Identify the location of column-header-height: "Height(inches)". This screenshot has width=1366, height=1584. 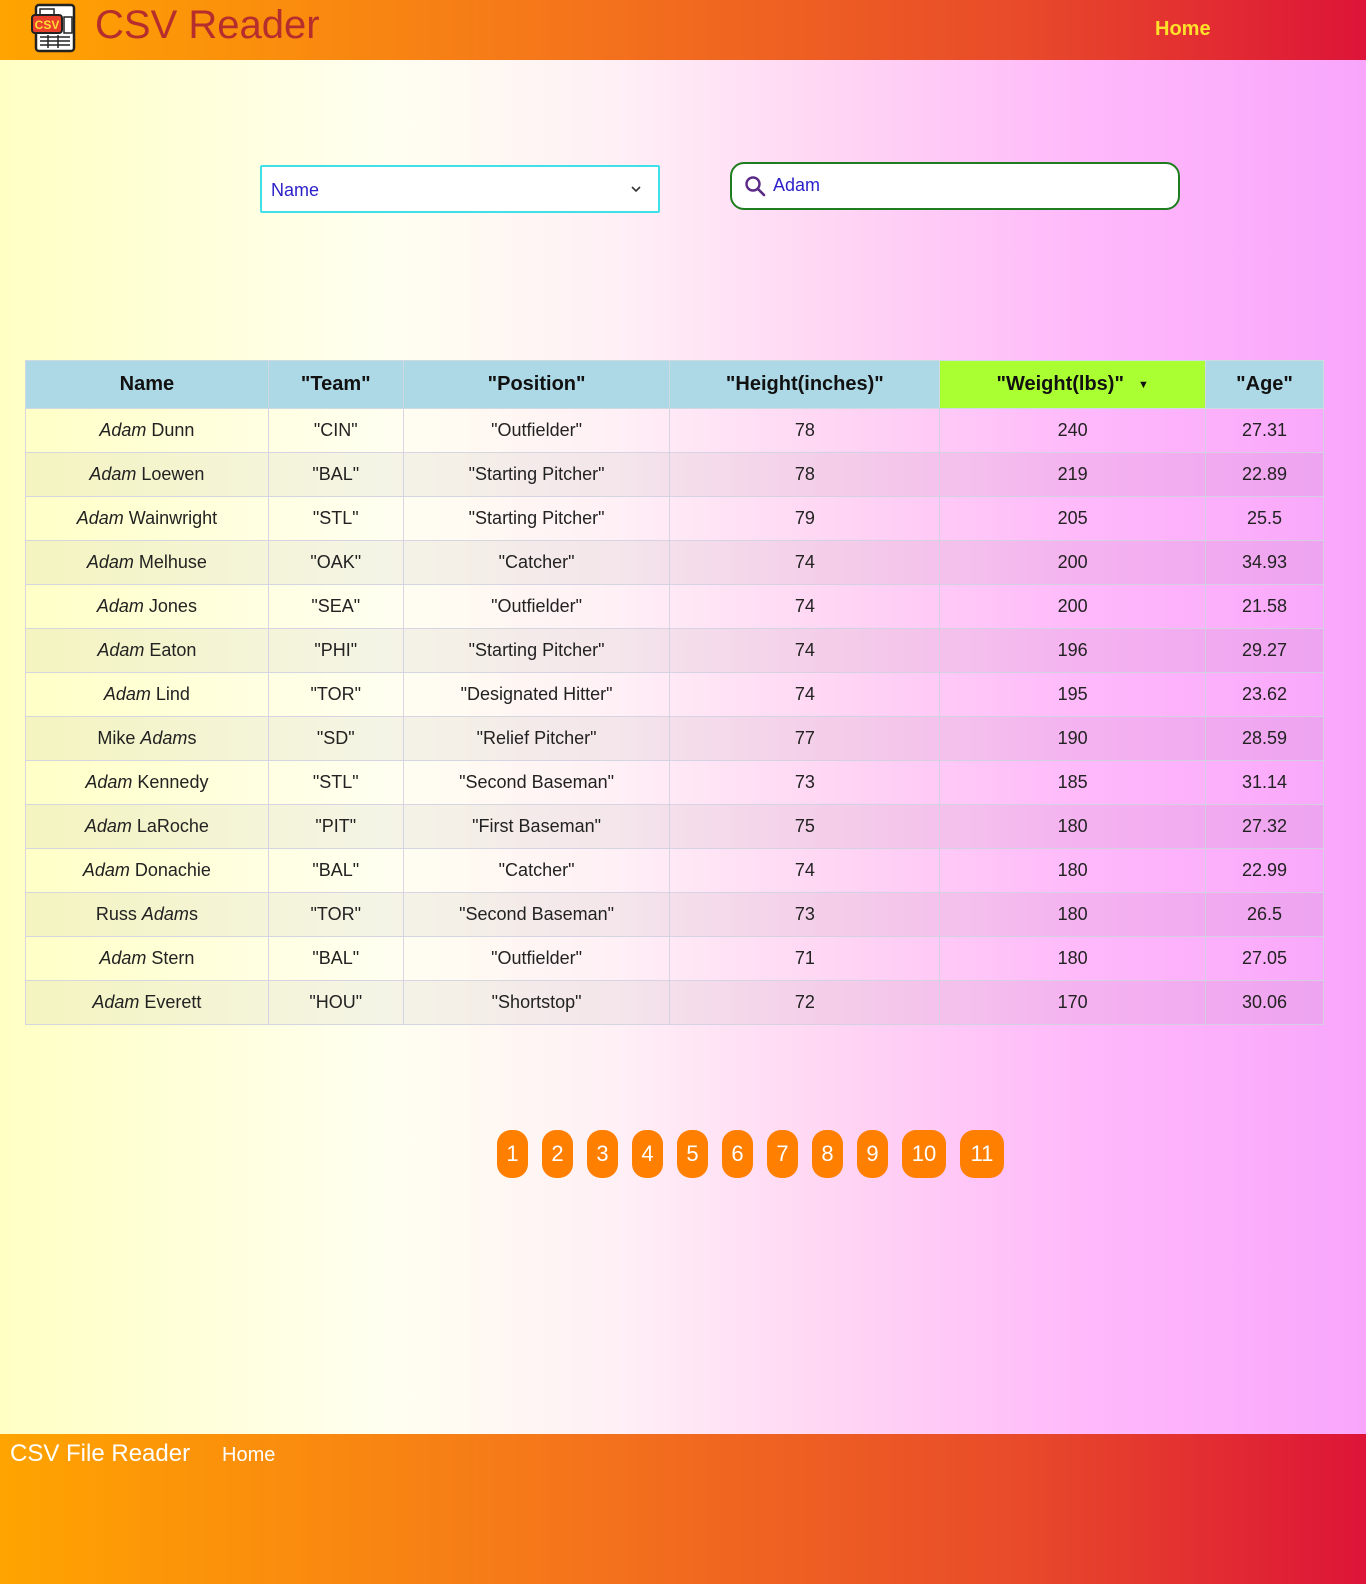
(805, 384).